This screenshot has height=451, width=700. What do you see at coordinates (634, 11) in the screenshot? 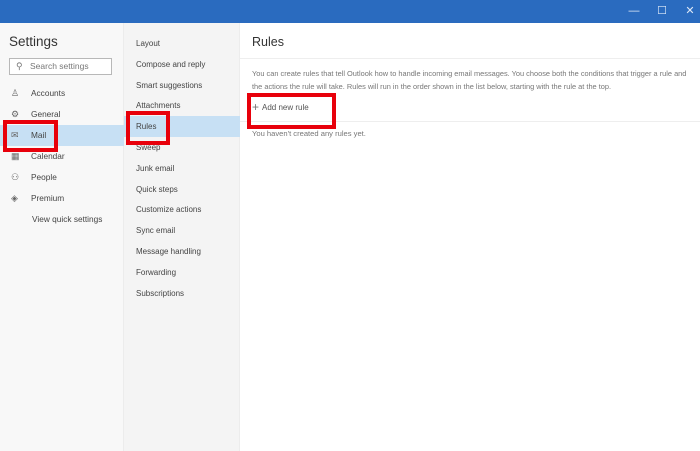
I see `minimize-icon: —` at bounding box center [634, 11].